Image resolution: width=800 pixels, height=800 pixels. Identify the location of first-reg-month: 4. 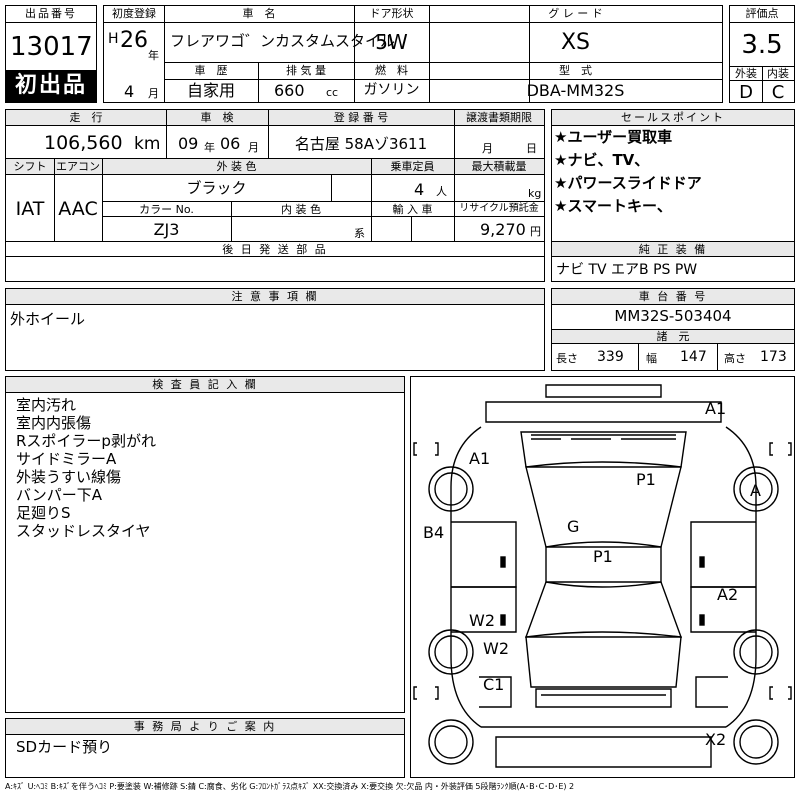
(129, 91).